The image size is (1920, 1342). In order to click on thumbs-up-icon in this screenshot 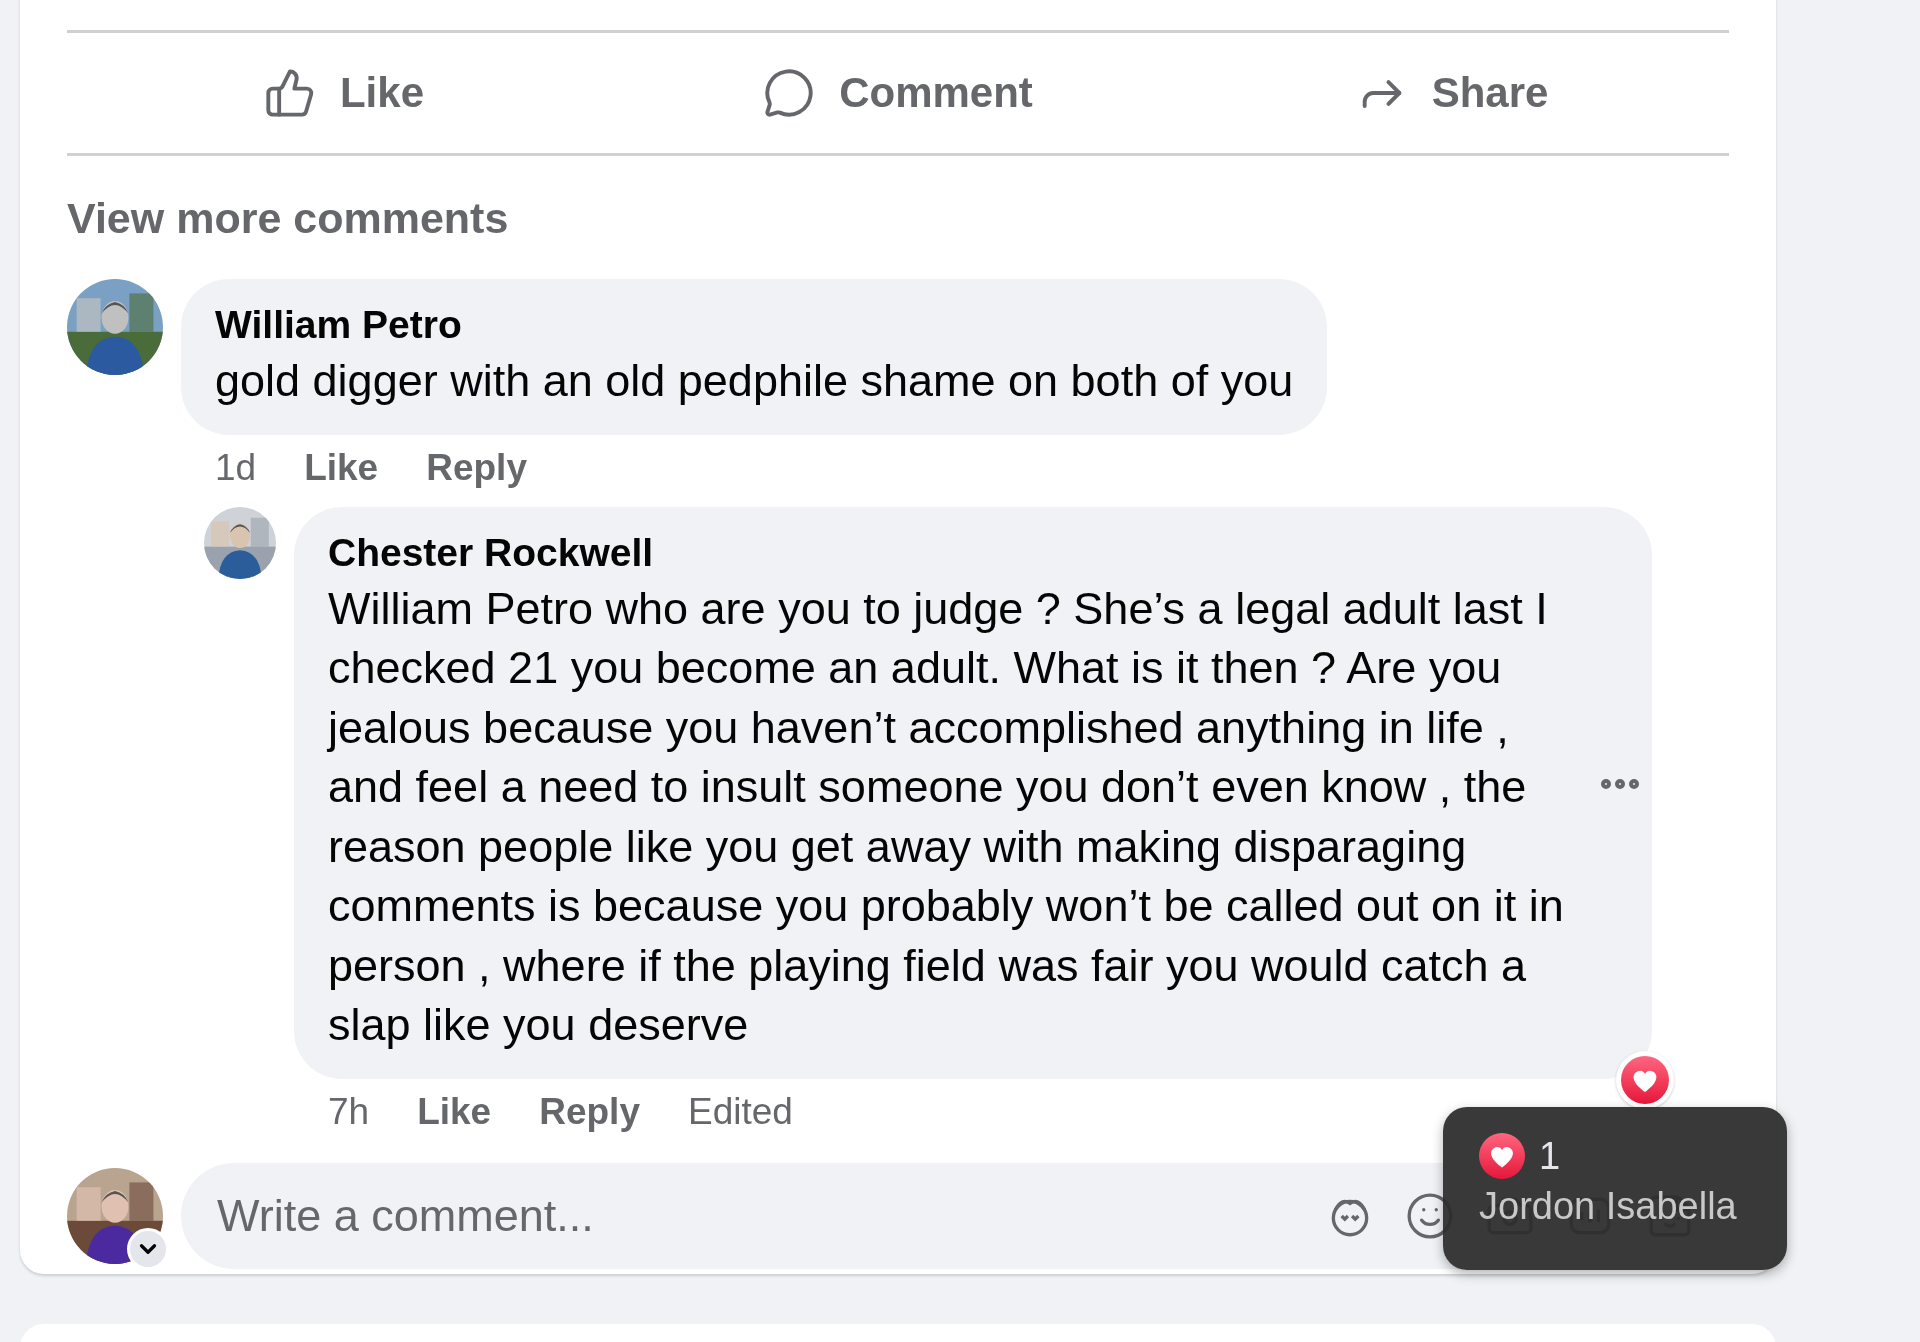, I will do `click(289, 93)`.